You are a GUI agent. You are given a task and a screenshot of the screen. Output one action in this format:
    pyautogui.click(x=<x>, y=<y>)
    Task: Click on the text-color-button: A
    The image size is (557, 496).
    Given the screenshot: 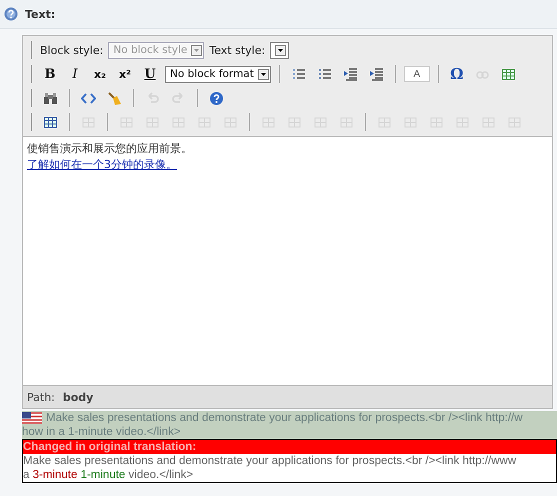 What is the action you would take?
    pyautogui.click(x=417, y=74)
    